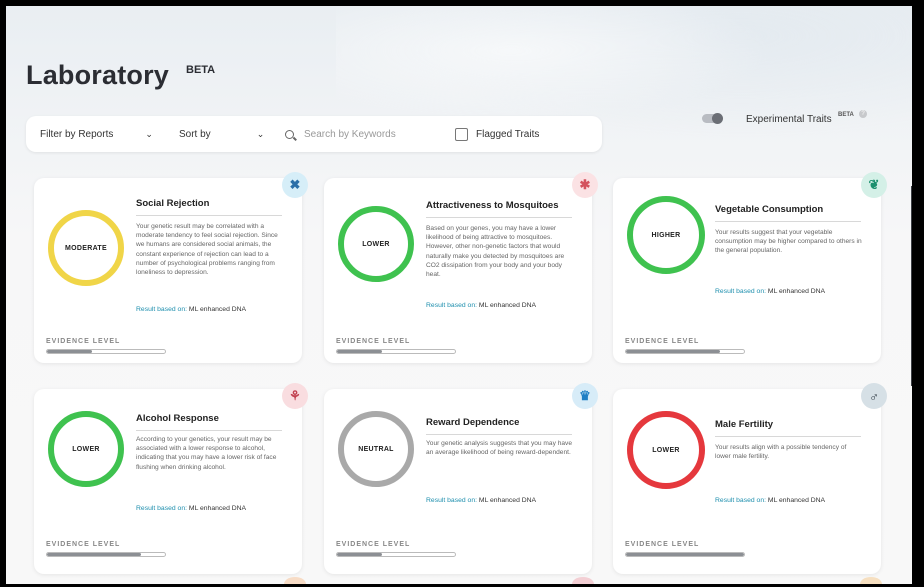 This screenshot has height=587, width=924. Describe the element at coordinates (846, 115) in the screenshot. I see `experimental-beta-badge: BETA` at that location.